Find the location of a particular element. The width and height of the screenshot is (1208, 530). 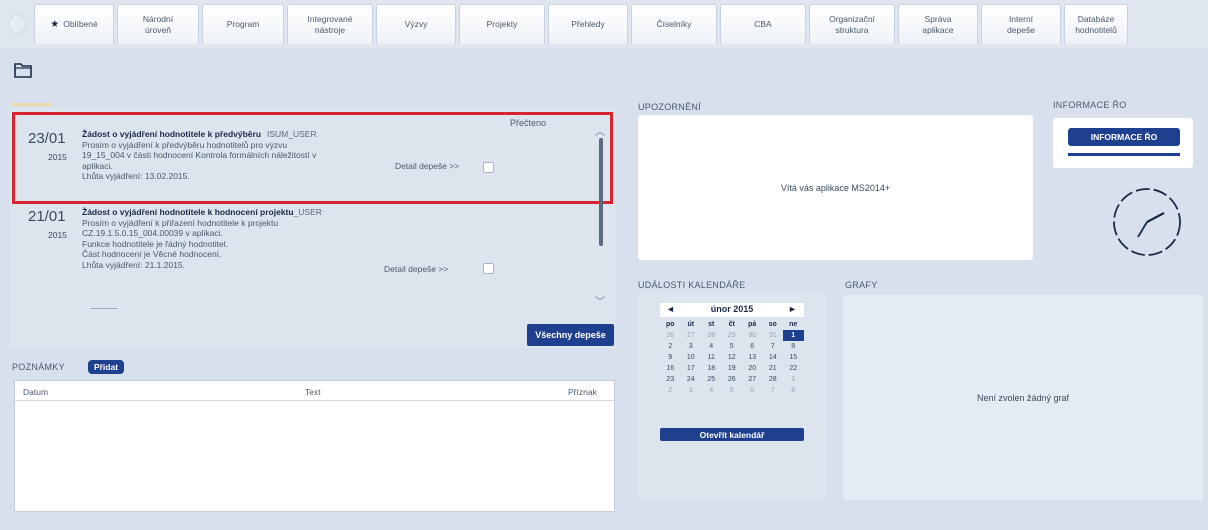

star-icon: ★ is located at coordinates (55, 24).